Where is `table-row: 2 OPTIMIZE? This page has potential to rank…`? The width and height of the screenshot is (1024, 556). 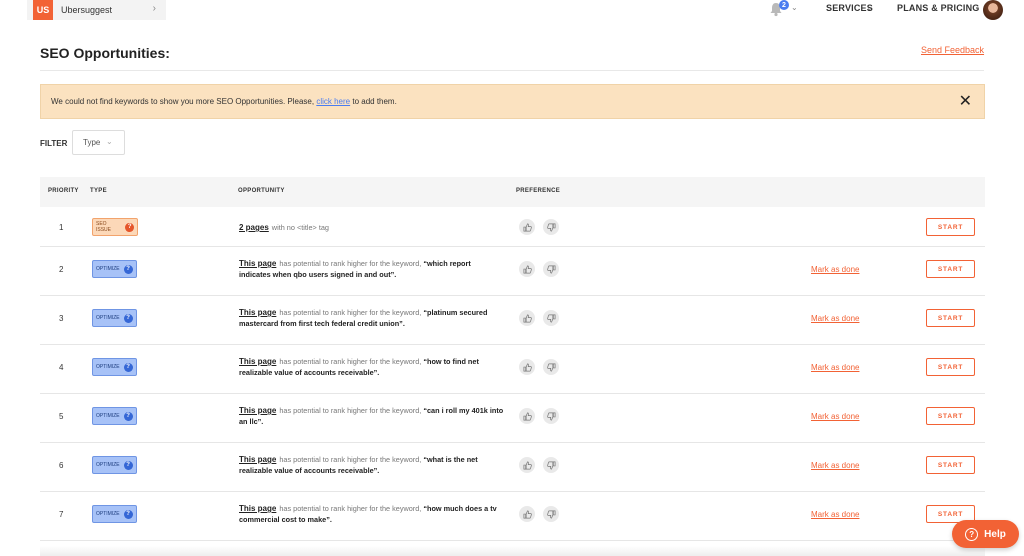 table-row: 2 OPTIMIZE? This page has potential to rank… is located at coordinates (512, 271).